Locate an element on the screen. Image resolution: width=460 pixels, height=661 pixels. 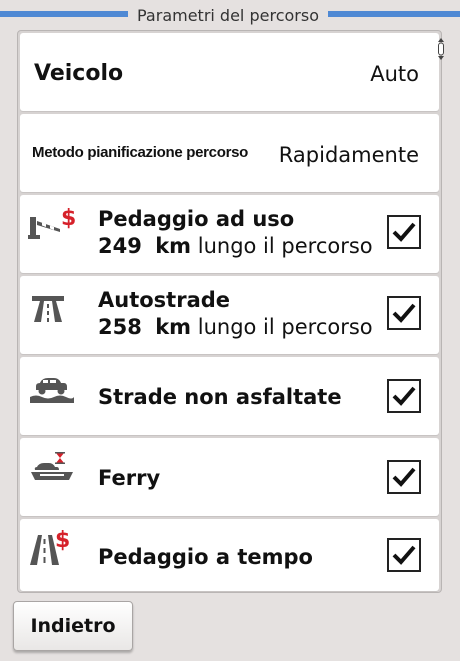
toll-usage-distance: 249 km lungo il percorso is located at coordinates (235, 246).